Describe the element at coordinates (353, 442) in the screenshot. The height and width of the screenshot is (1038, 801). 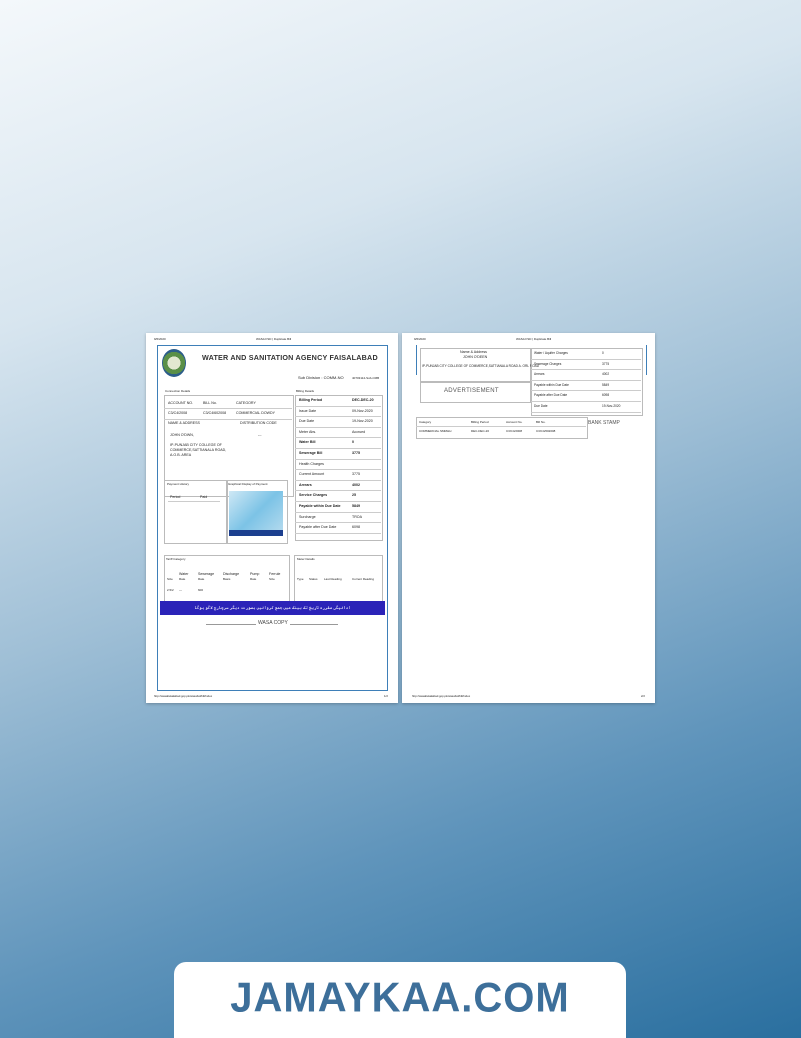
I see `billing-row-value: 0` at that location.